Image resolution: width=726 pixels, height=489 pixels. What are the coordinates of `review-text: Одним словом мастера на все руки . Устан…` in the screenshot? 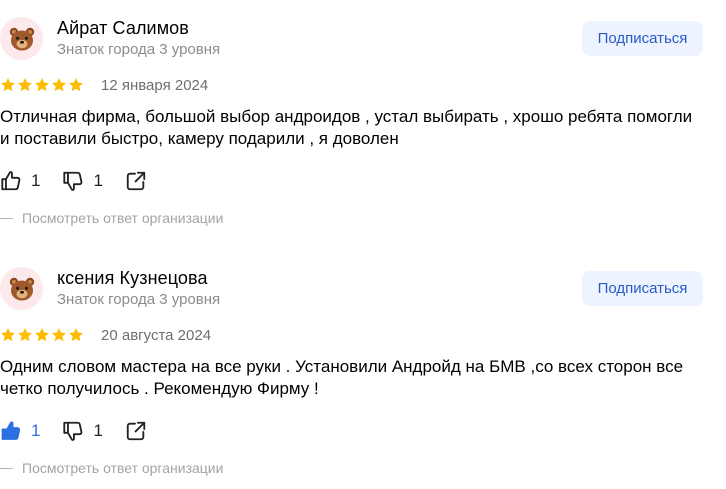 It's located at (342, 377).